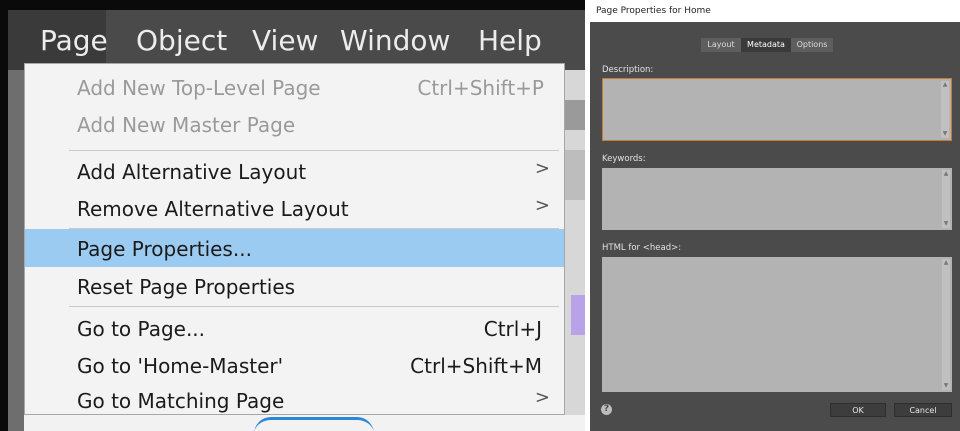 Image resolution: width=960 pixels, height=431 pixels. What do you see at coordinates (186, 287) in the screenshot?
I see `menu-item-label: Reset Page Properties` at bounding box center [186, 287].